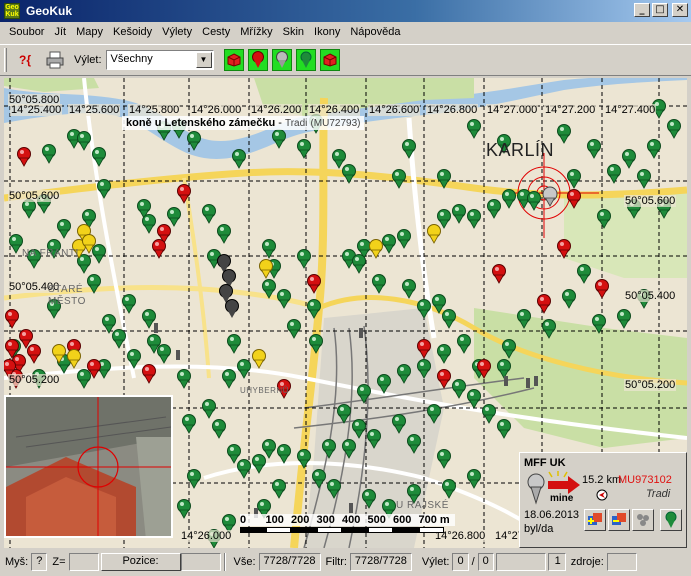  Describe the element at coordinates (278, 520) in the screenshot. I see `scale-label-100: 100` at that location.